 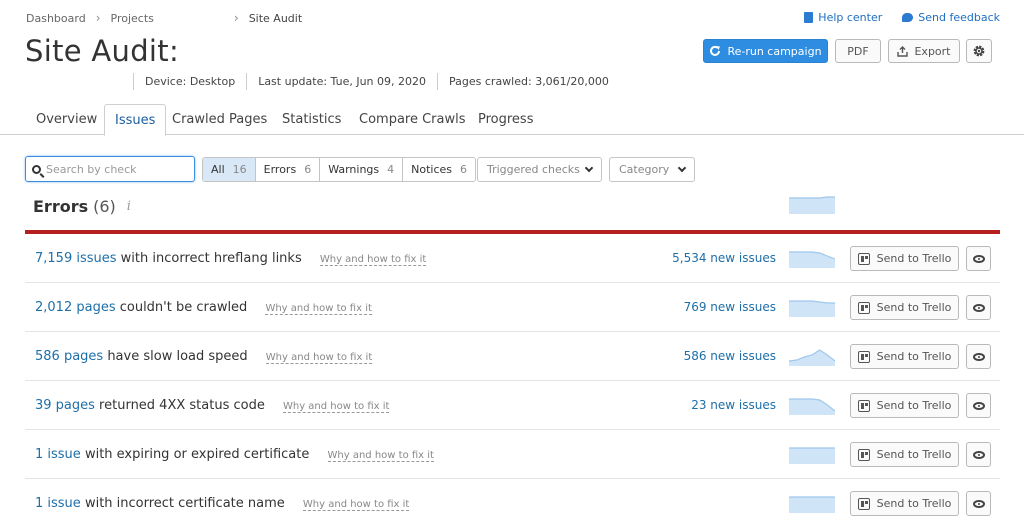 I want to click on help-center-label: Help center, so click(x=850, y=17).